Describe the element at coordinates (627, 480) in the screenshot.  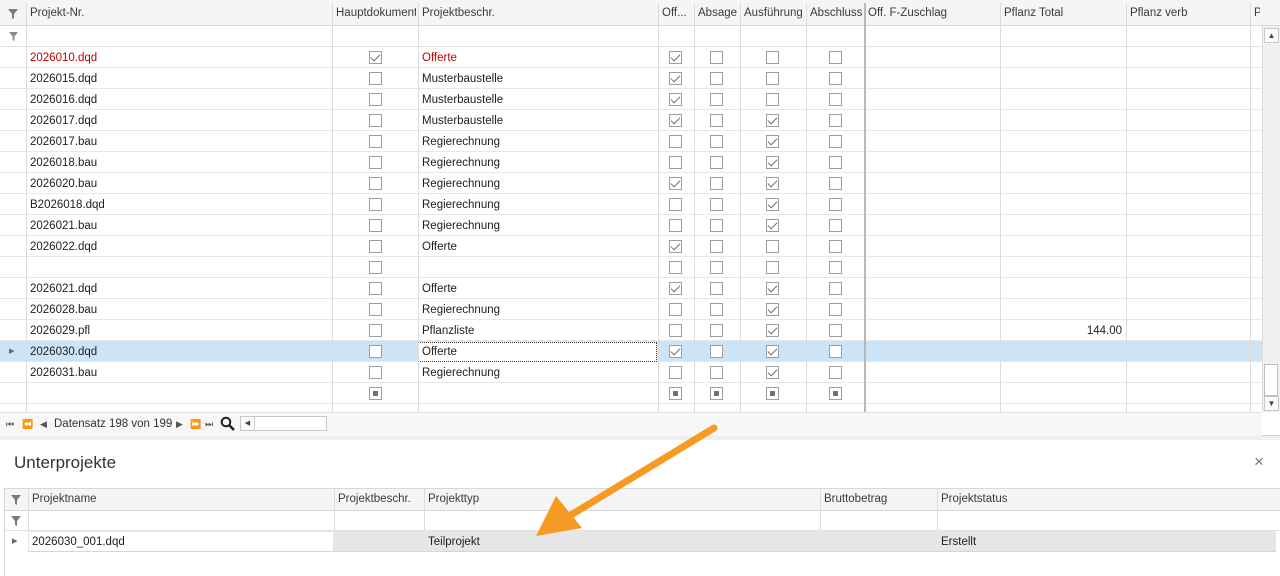
I see `annotation-arrow-icon` at that location.